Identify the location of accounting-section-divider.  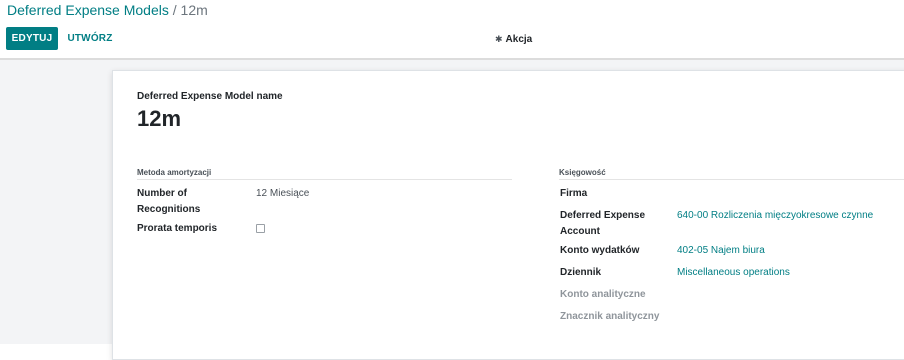
(731, 179).